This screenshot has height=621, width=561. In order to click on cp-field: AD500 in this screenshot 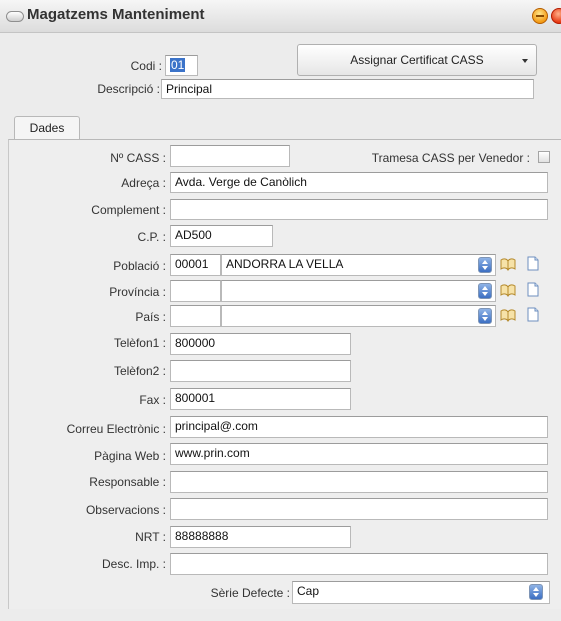, I will do `click(221, 236)`.